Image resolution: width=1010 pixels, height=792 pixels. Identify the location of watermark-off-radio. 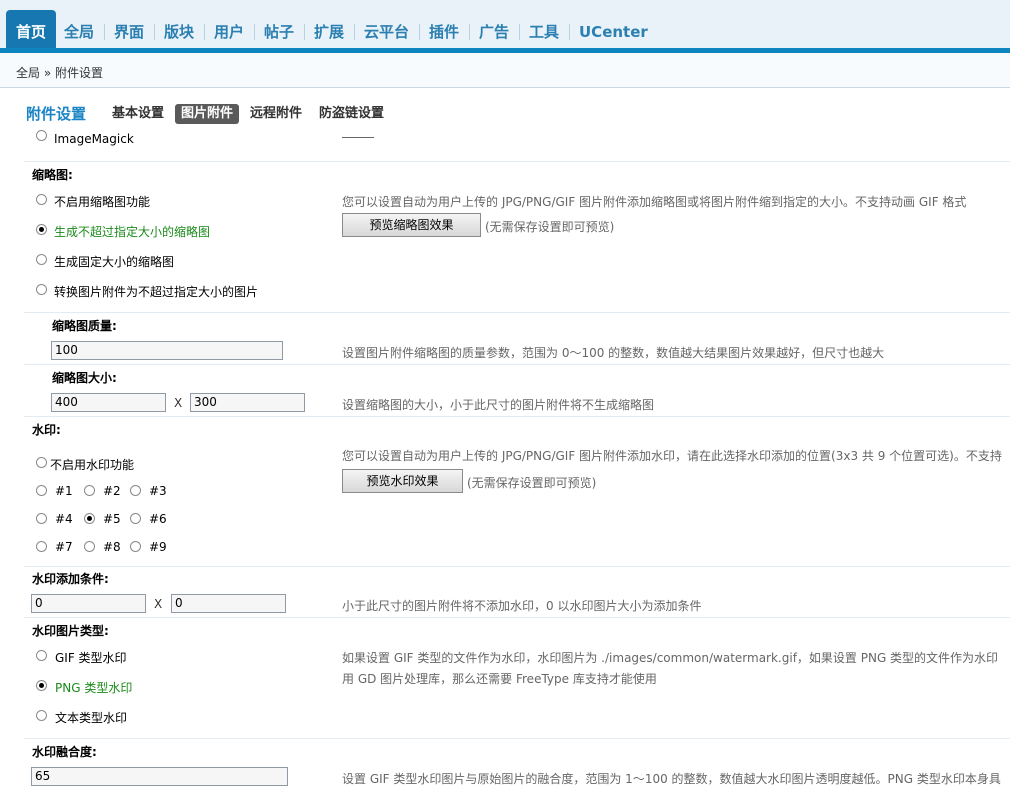
(41, 462).